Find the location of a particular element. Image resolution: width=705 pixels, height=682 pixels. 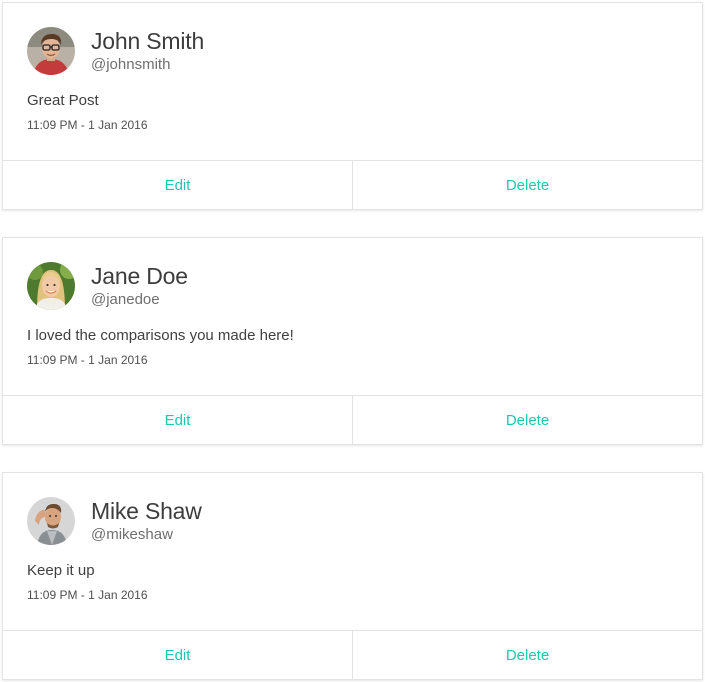

author-name: Jane Doe is located at coordinates (139, 276).